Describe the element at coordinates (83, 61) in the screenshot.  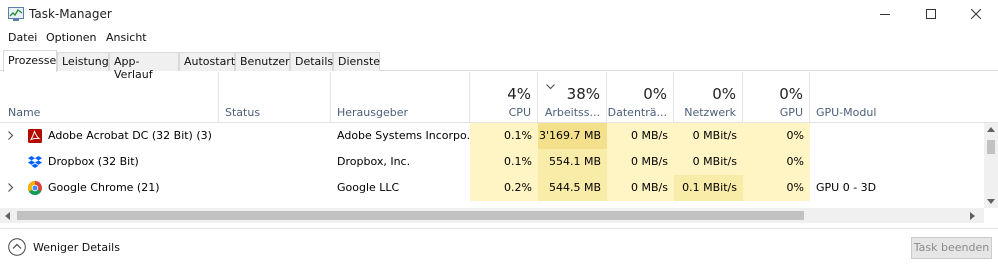
I see `tab-leistung: Leistung` at that location.